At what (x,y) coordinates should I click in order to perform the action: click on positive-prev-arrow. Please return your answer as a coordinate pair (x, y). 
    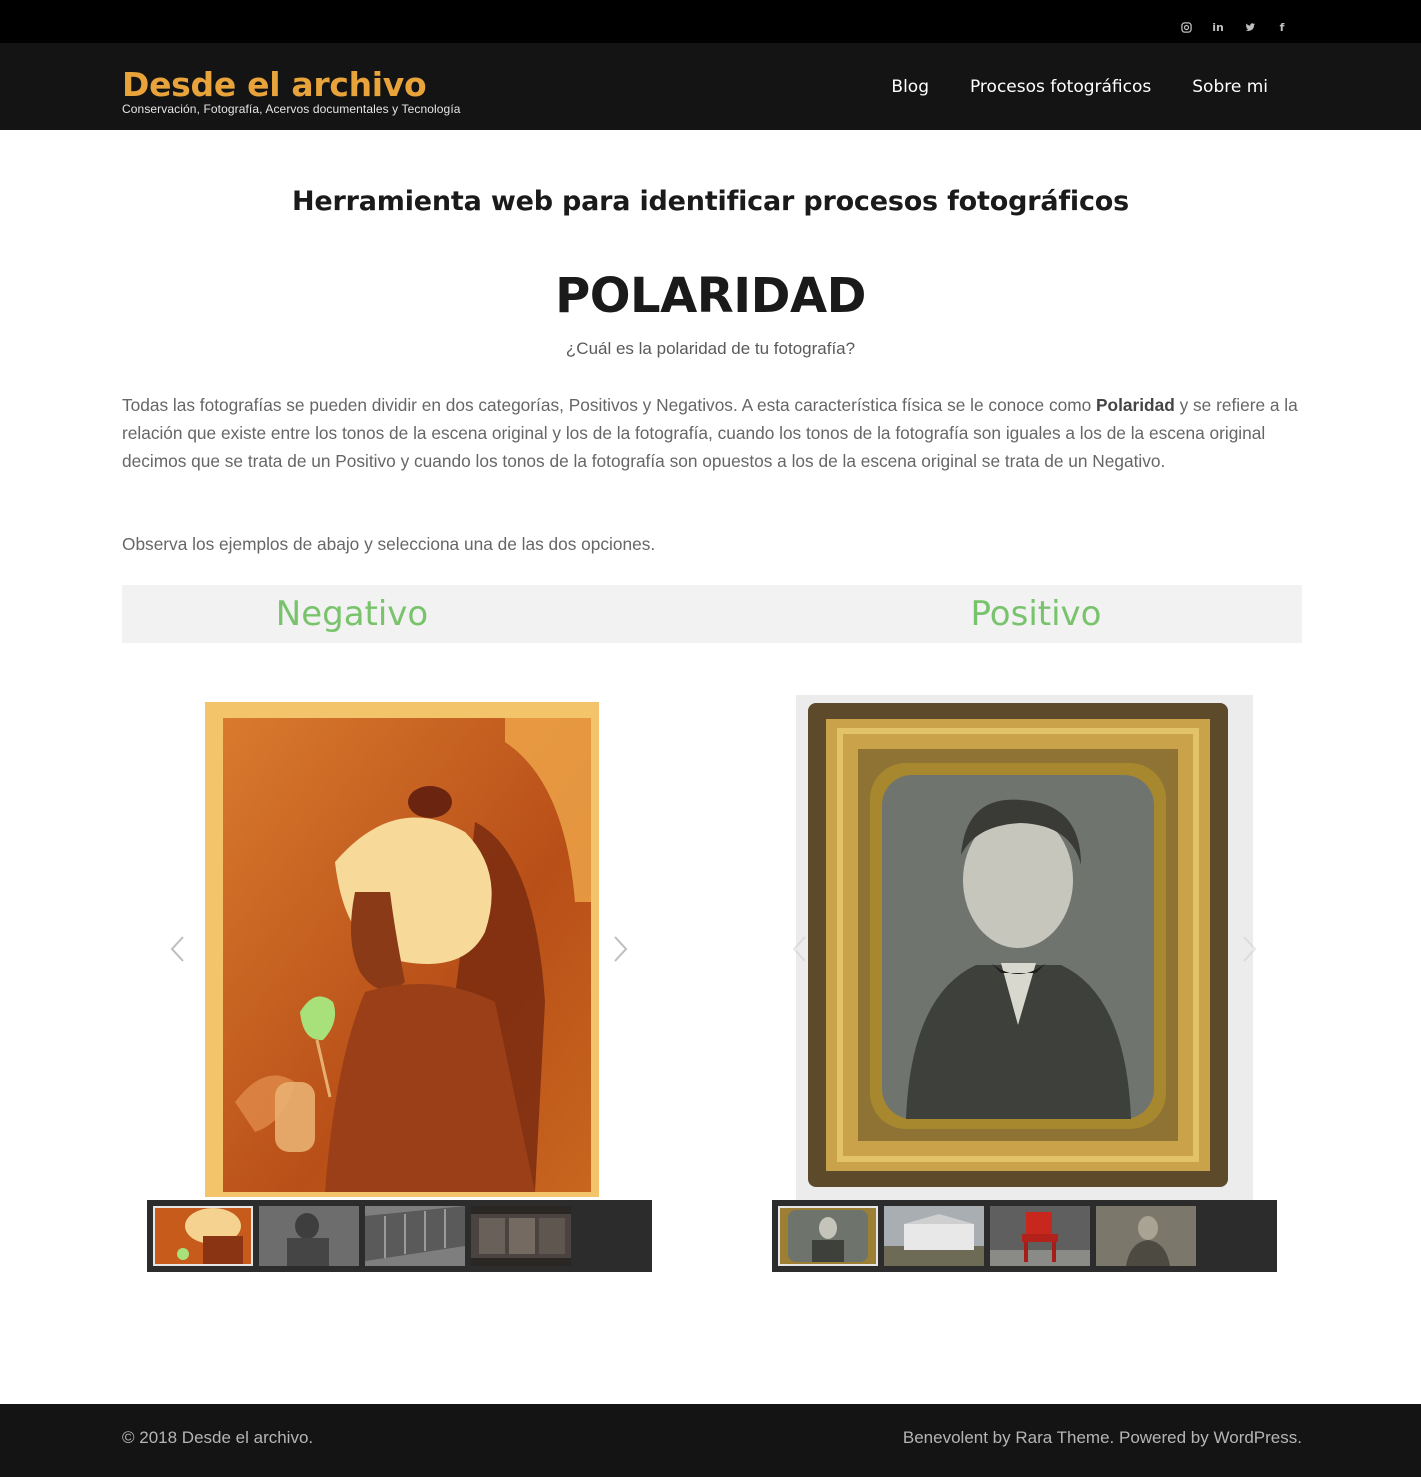
    Looking at the image, I should click on (800, 949).